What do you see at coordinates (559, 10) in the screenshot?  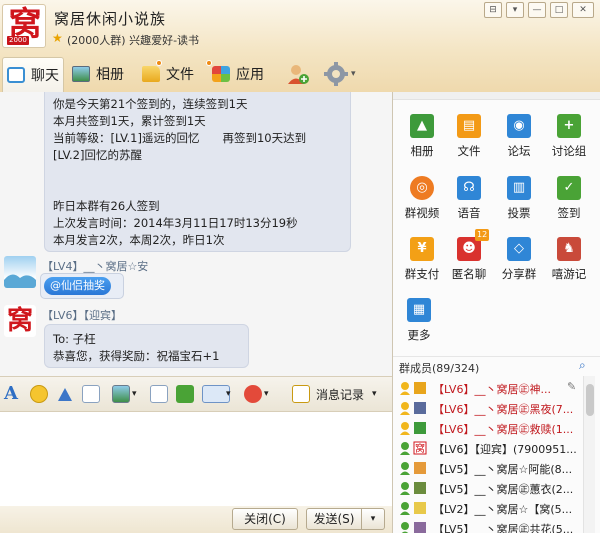 I see `maximize-button: □` at bounding box center [559, 10].